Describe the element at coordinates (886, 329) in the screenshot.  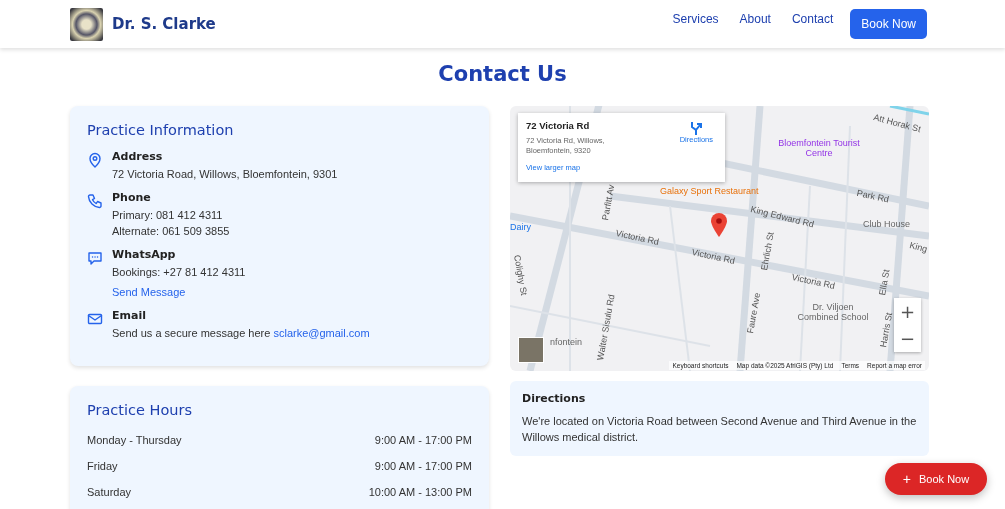
I see `map-label: Harris St` at that location.